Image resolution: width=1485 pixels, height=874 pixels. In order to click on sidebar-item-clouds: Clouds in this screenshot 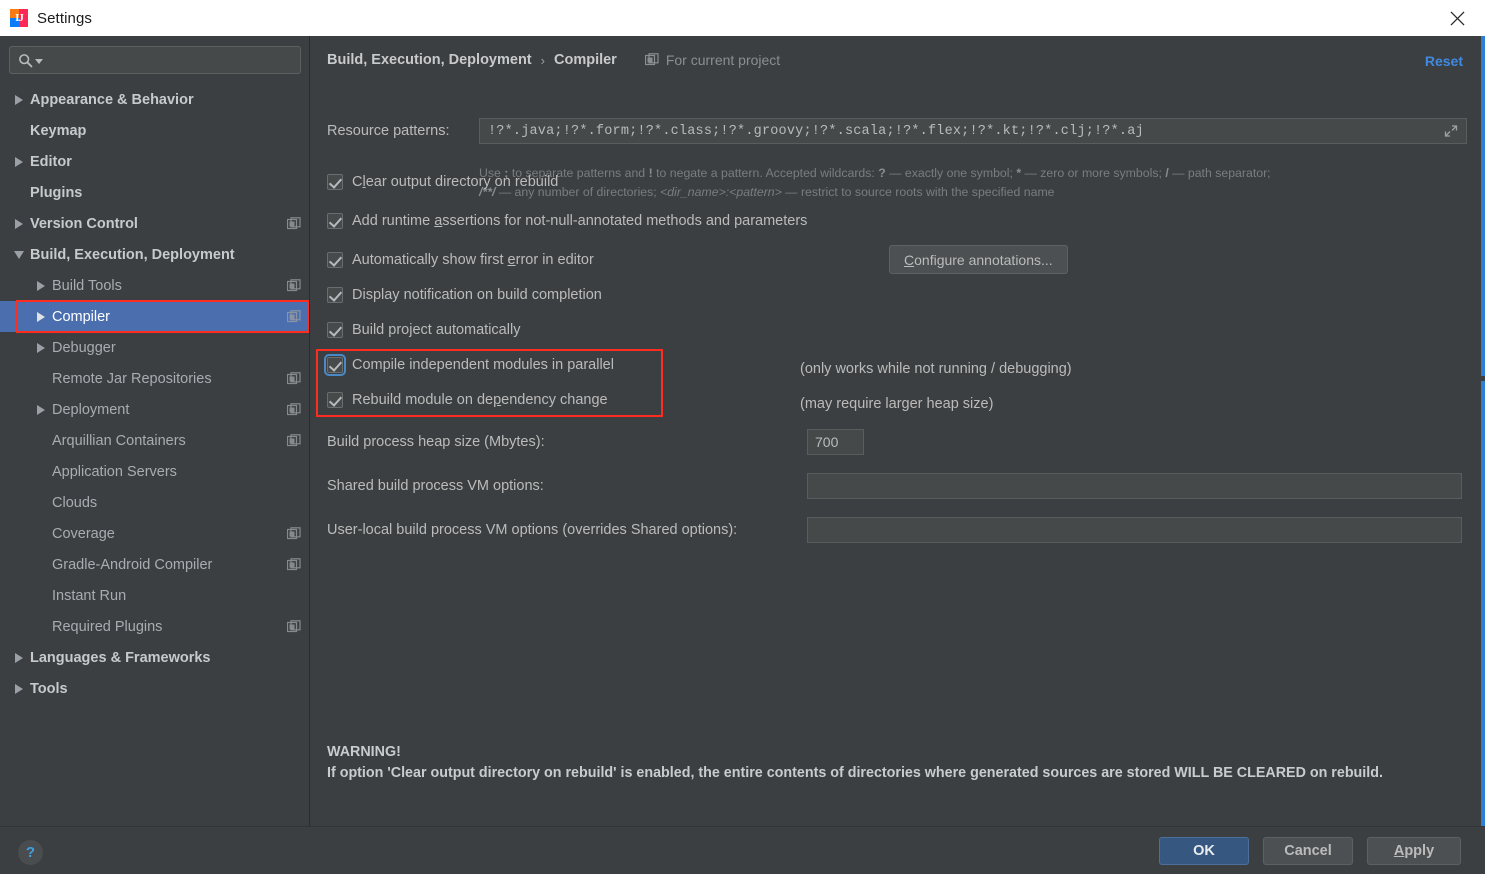, I will do `click(154, 502)`.